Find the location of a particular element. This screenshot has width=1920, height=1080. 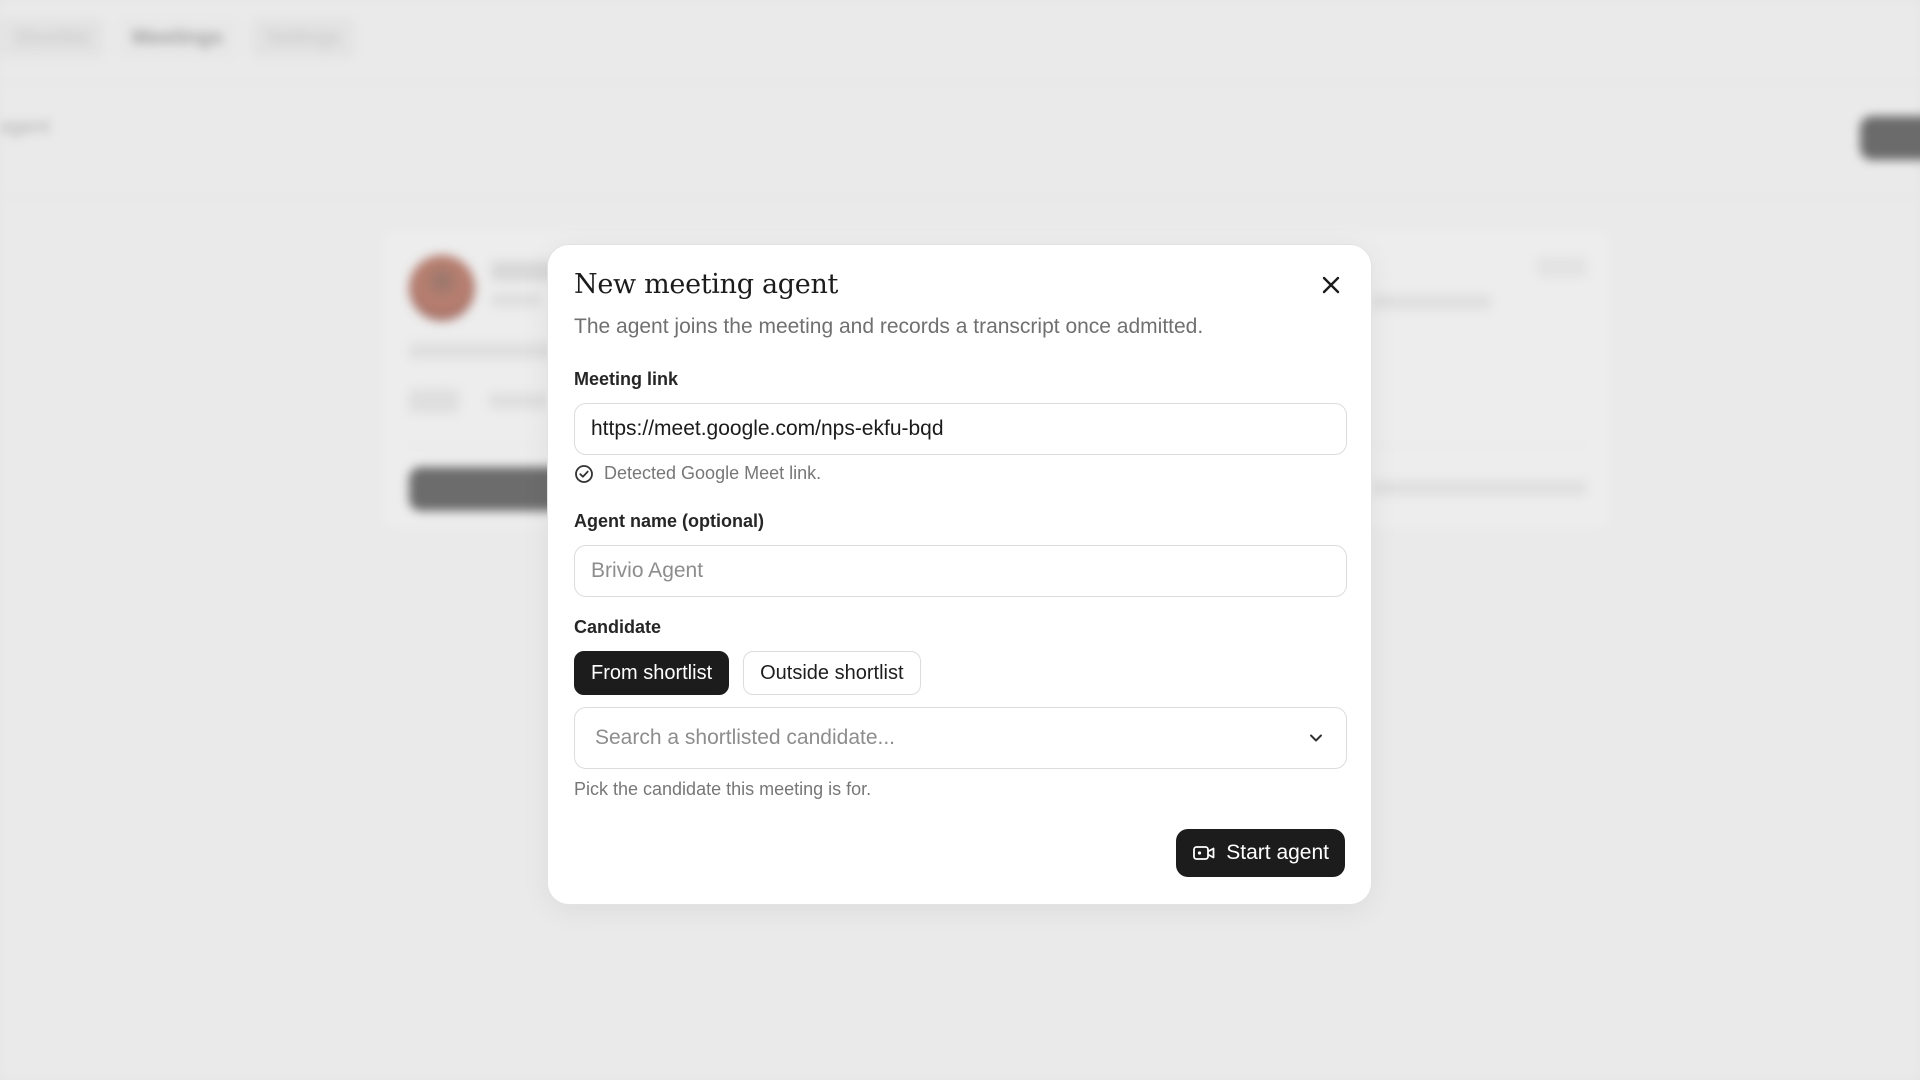

dialog-title: New meeting agent is located at coordinates (706, 284).